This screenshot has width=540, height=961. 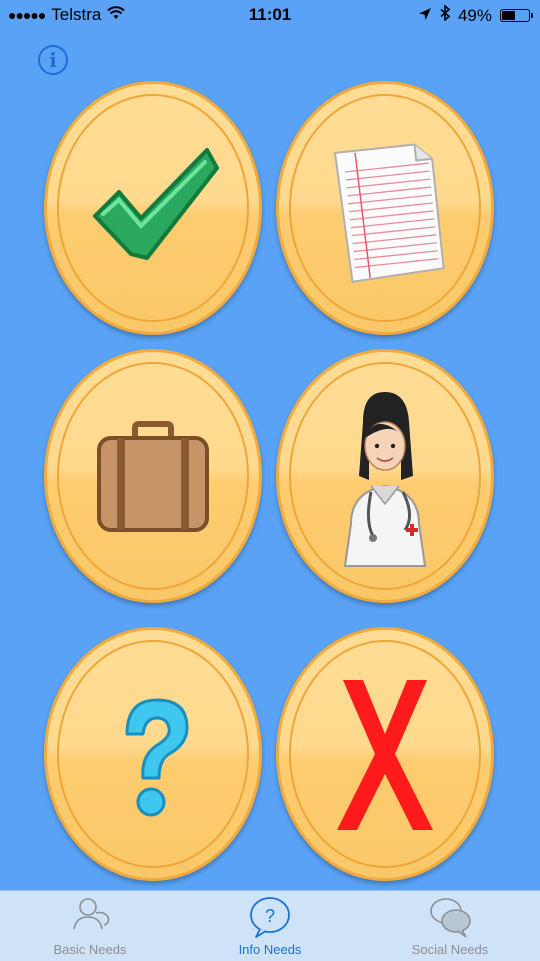 I want to click on chat-bubbles-icon, so click(x=450, y=918).